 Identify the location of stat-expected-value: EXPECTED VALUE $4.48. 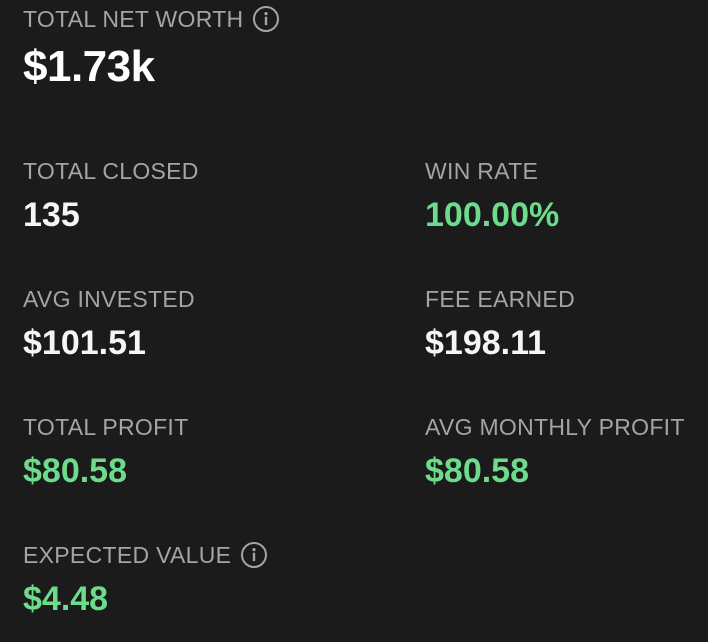
(173, 579).